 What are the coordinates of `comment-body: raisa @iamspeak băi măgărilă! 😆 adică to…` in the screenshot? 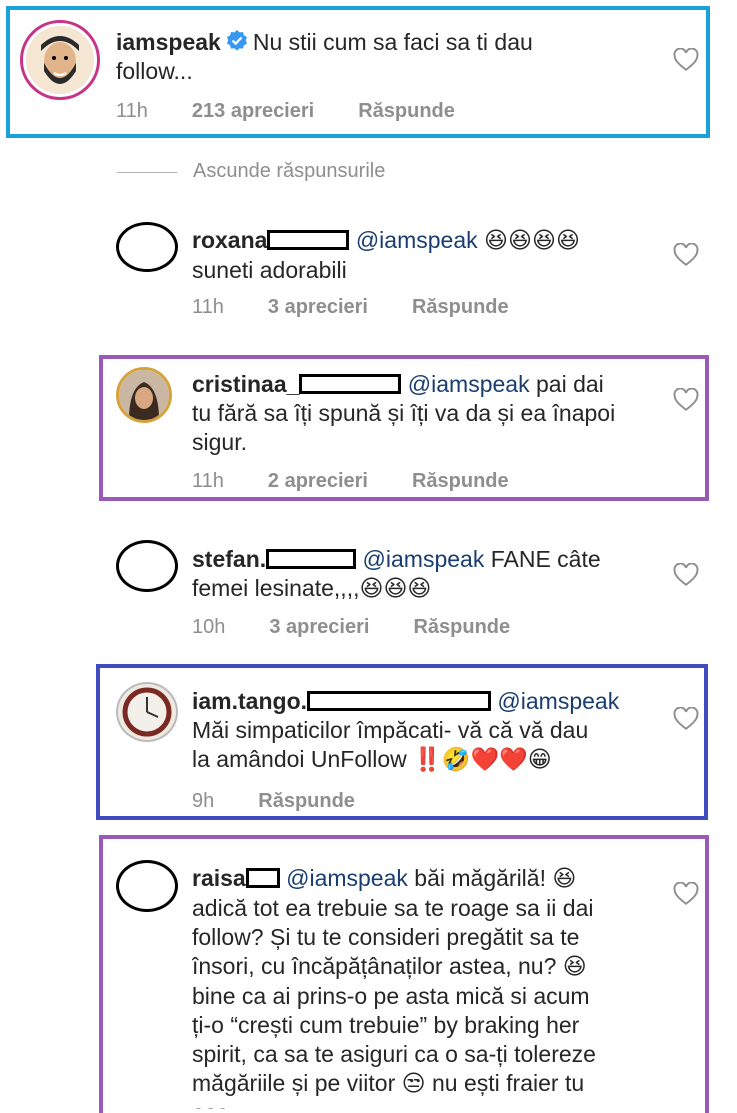 It's located at (432, 986).